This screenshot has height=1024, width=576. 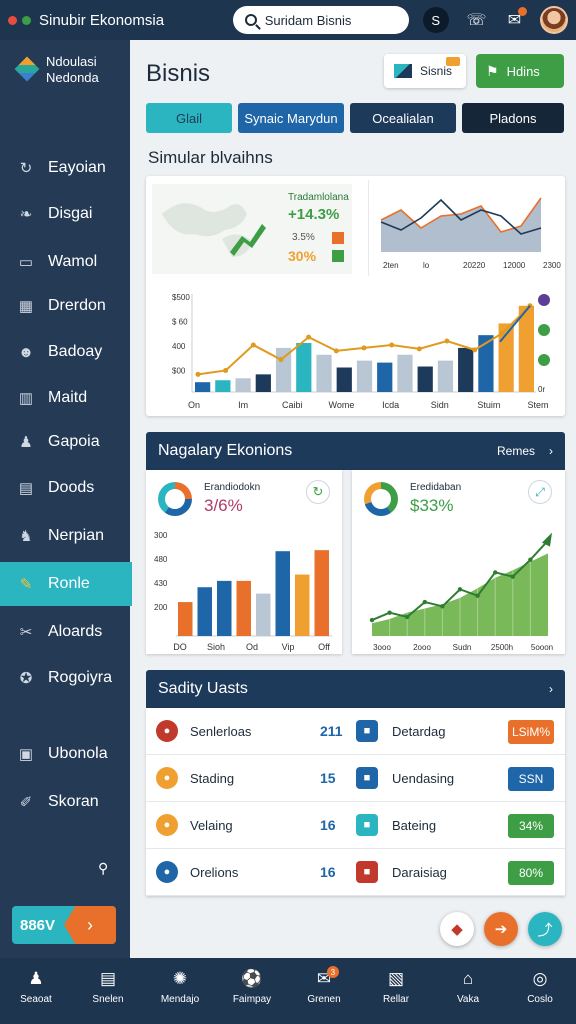 I want to click on section-title: Simular blvaihns, so click(x=210, y=157).